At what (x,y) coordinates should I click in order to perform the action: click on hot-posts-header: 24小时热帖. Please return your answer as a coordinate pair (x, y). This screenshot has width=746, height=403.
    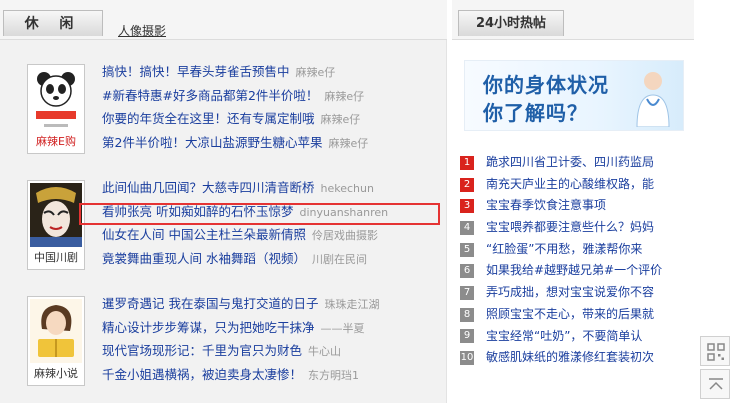
    Looking at the image, I should click on (573, 20).